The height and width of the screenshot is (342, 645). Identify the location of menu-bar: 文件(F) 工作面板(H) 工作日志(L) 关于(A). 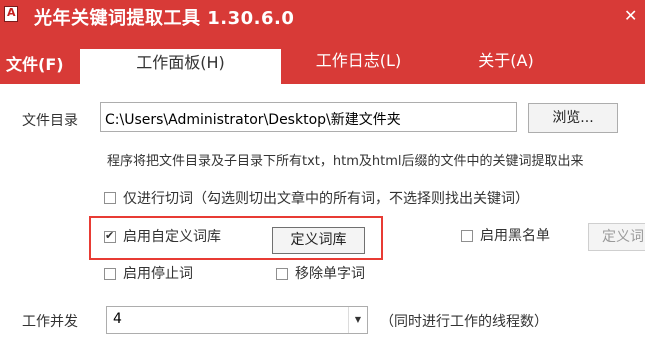
(322, 60).